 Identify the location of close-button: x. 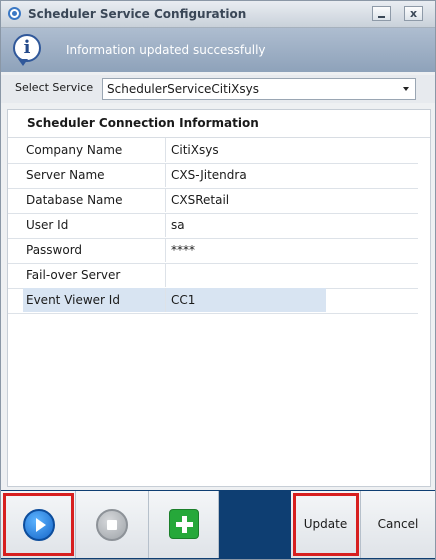
(413, 13).